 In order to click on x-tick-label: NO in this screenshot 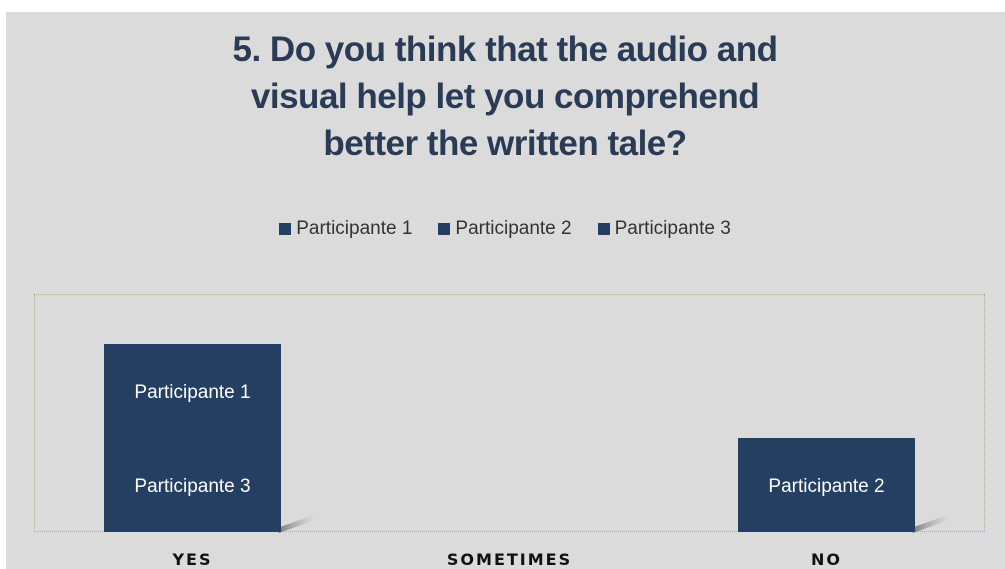, I will do `click(826, 559)`.